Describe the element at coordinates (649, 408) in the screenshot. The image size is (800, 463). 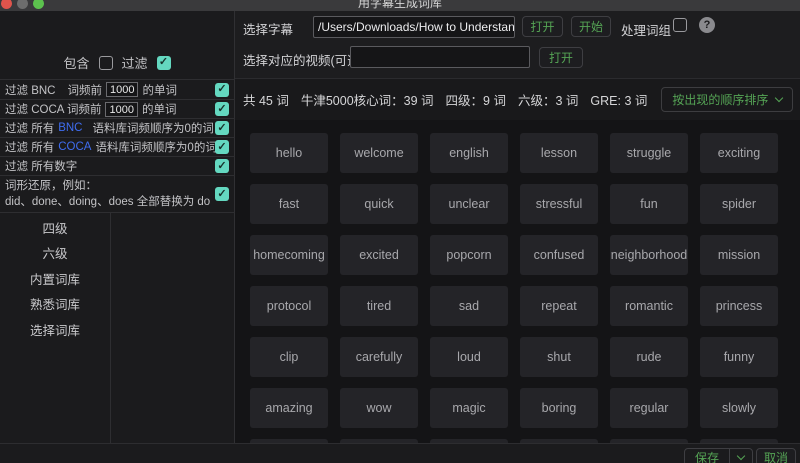
I see `word-card: regular` at that location.